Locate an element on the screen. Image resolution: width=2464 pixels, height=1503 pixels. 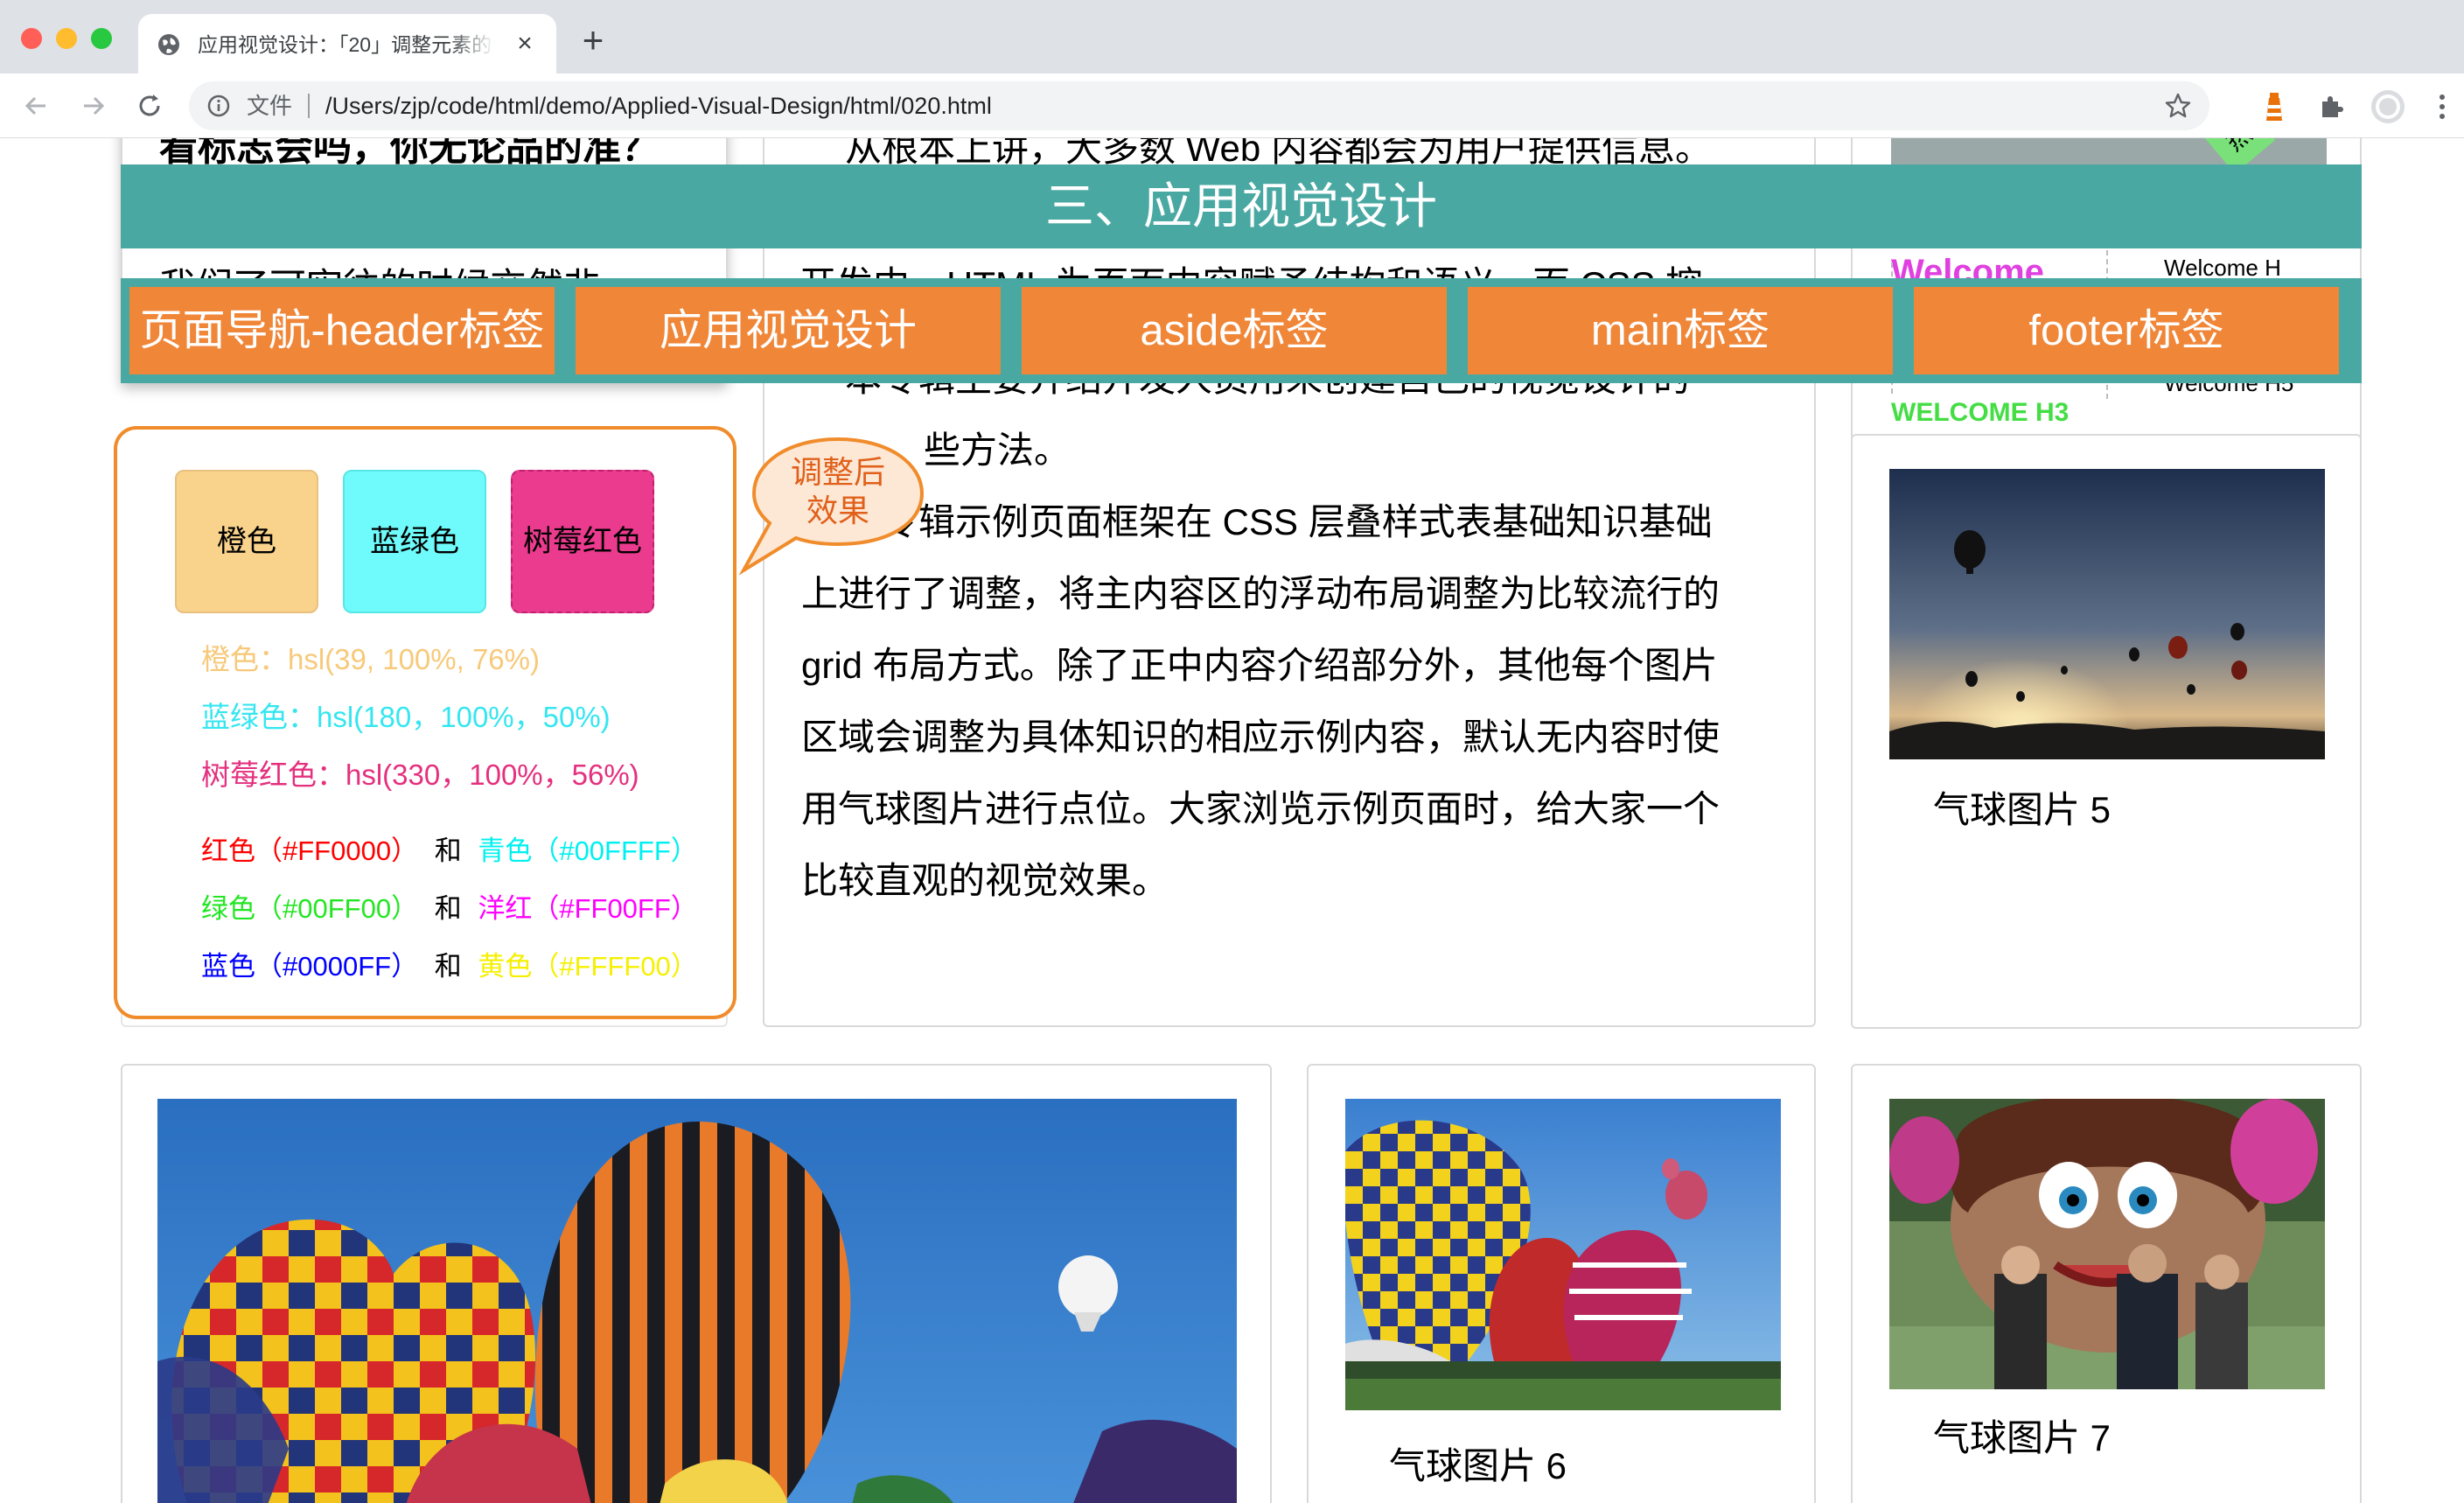
hsl-cyan: 蓝绿色：hsl(180，100%，50%) is located at coordinates (406, 717).